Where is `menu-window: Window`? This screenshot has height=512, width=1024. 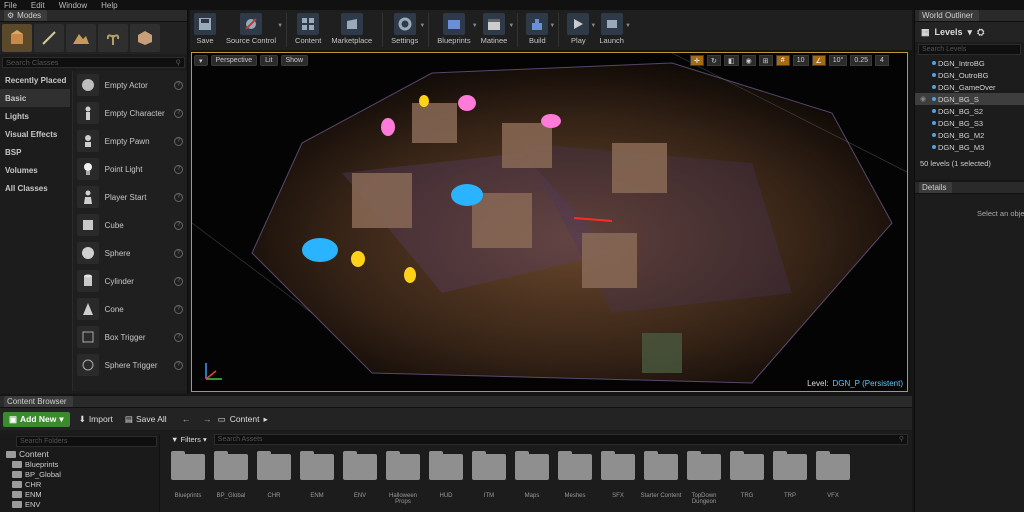 menu-window: Window is located at coordinates (73, 5).